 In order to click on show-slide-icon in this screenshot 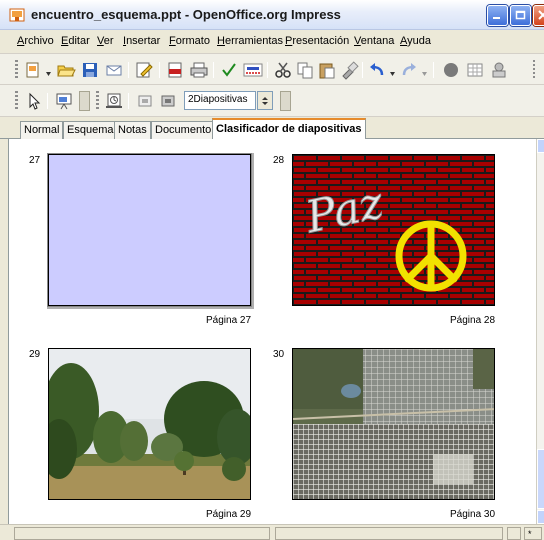, I will do `click(168, 101)`.